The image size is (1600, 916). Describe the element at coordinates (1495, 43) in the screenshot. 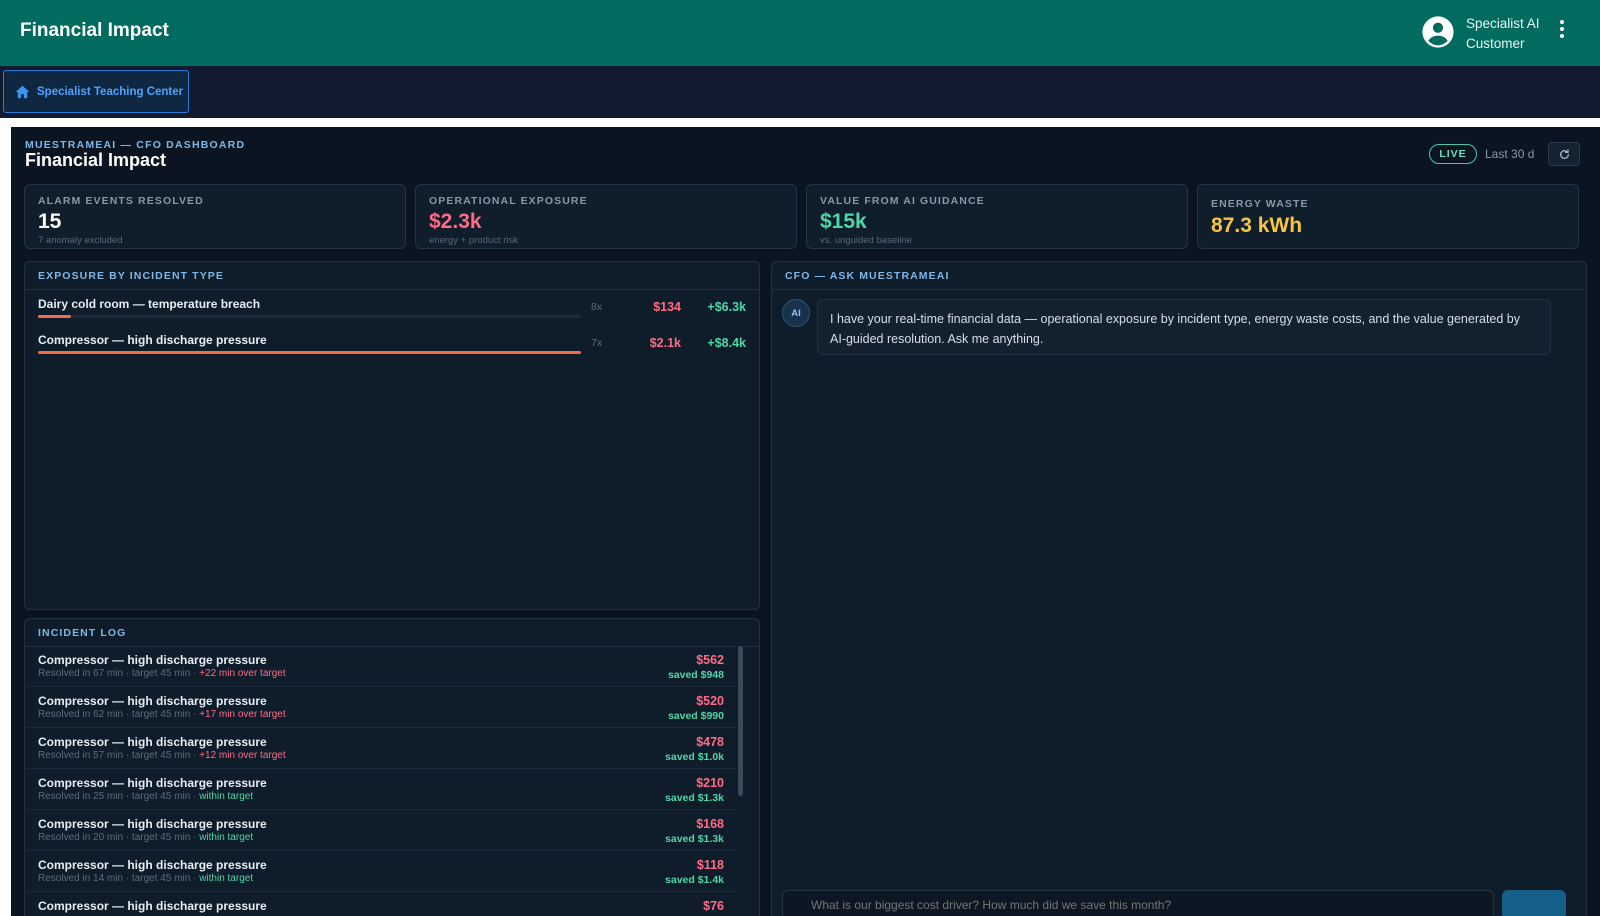

I see `user-role: Customer` at that location.